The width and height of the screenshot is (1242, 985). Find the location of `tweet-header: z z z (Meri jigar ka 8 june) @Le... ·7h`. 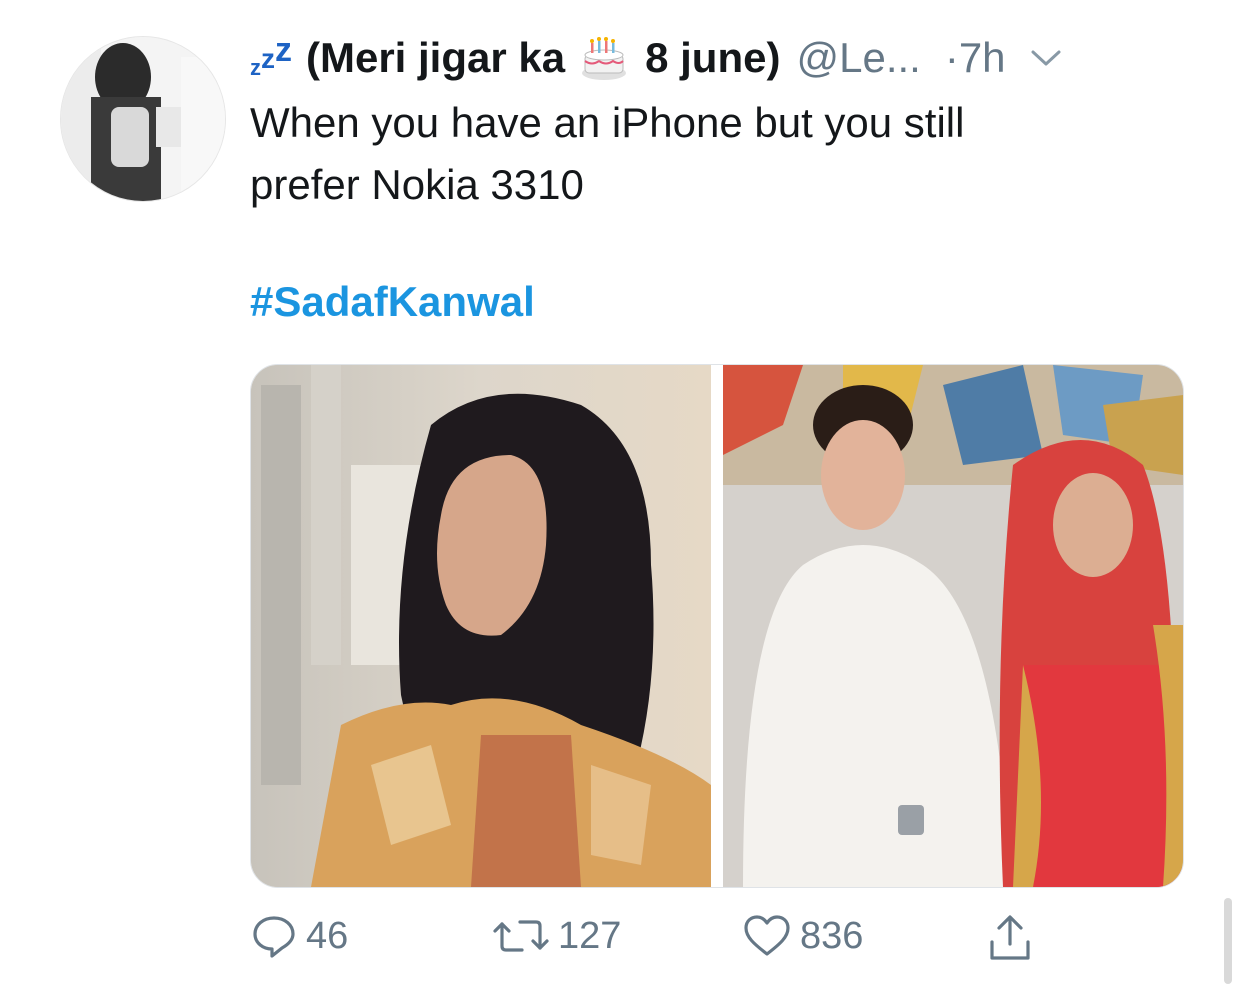

tweet-header: z z z (Meri jigar ka 8 june) @Le... ·7h is located at coordinates (656, 58).